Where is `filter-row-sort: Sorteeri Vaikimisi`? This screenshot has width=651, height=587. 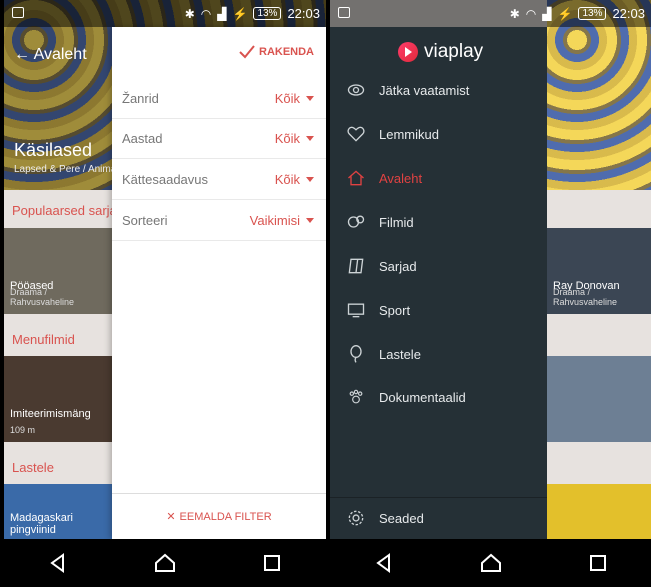 filter-row-sort: Sorteeri Vaikimisi is located at coordinates (219, 221).